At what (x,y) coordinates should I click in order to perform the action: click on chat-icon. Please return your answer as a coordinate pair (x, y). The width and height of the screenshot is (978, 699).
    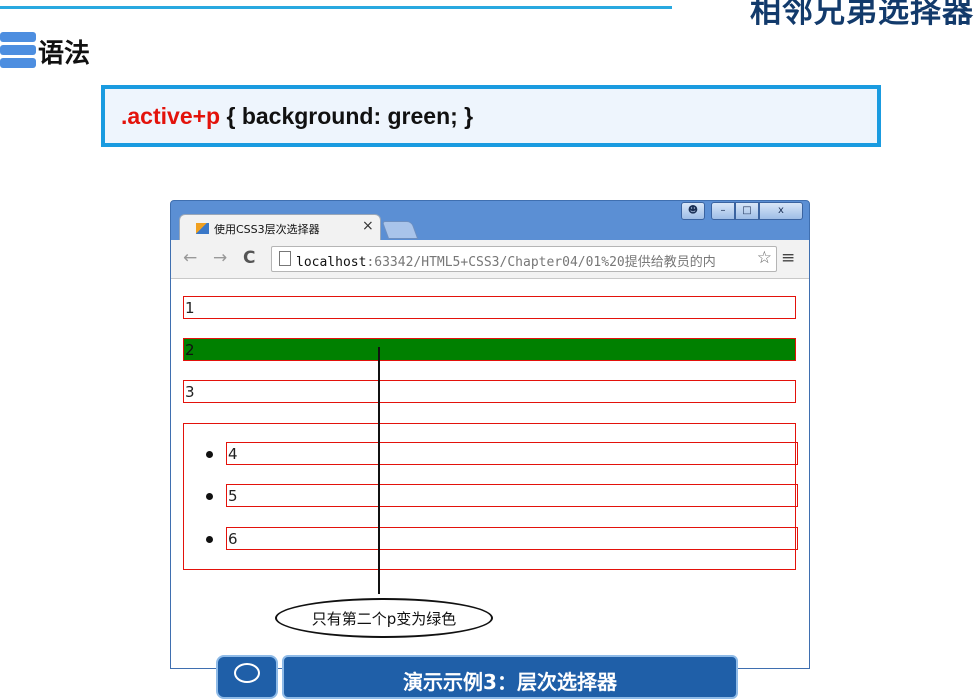
    Looking at the image, I should click on (247, 677).